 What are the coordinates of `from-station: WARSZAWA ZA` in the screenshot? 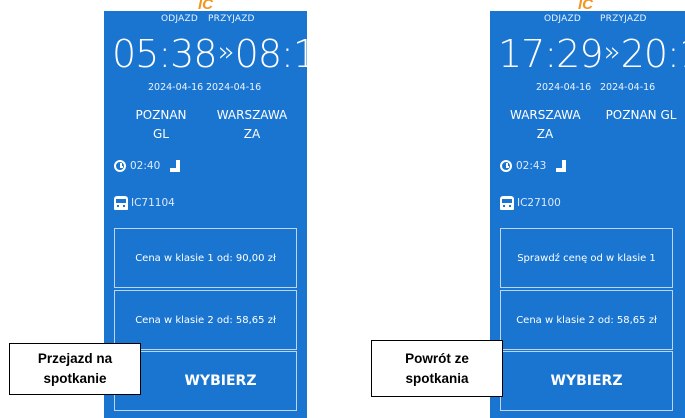 It's located at (545, 124).